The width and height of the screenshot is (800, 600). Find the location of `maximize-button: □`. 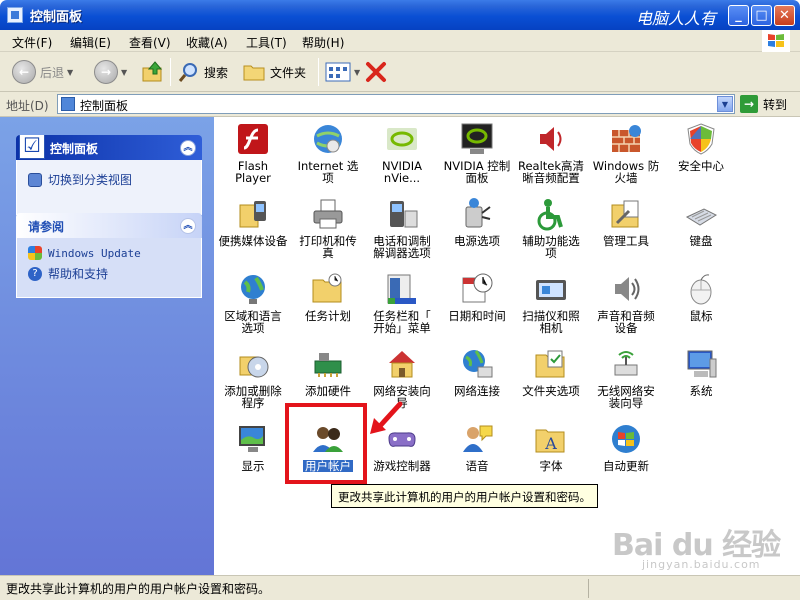

maximize-button: □ is located at coordinates (761, 15).